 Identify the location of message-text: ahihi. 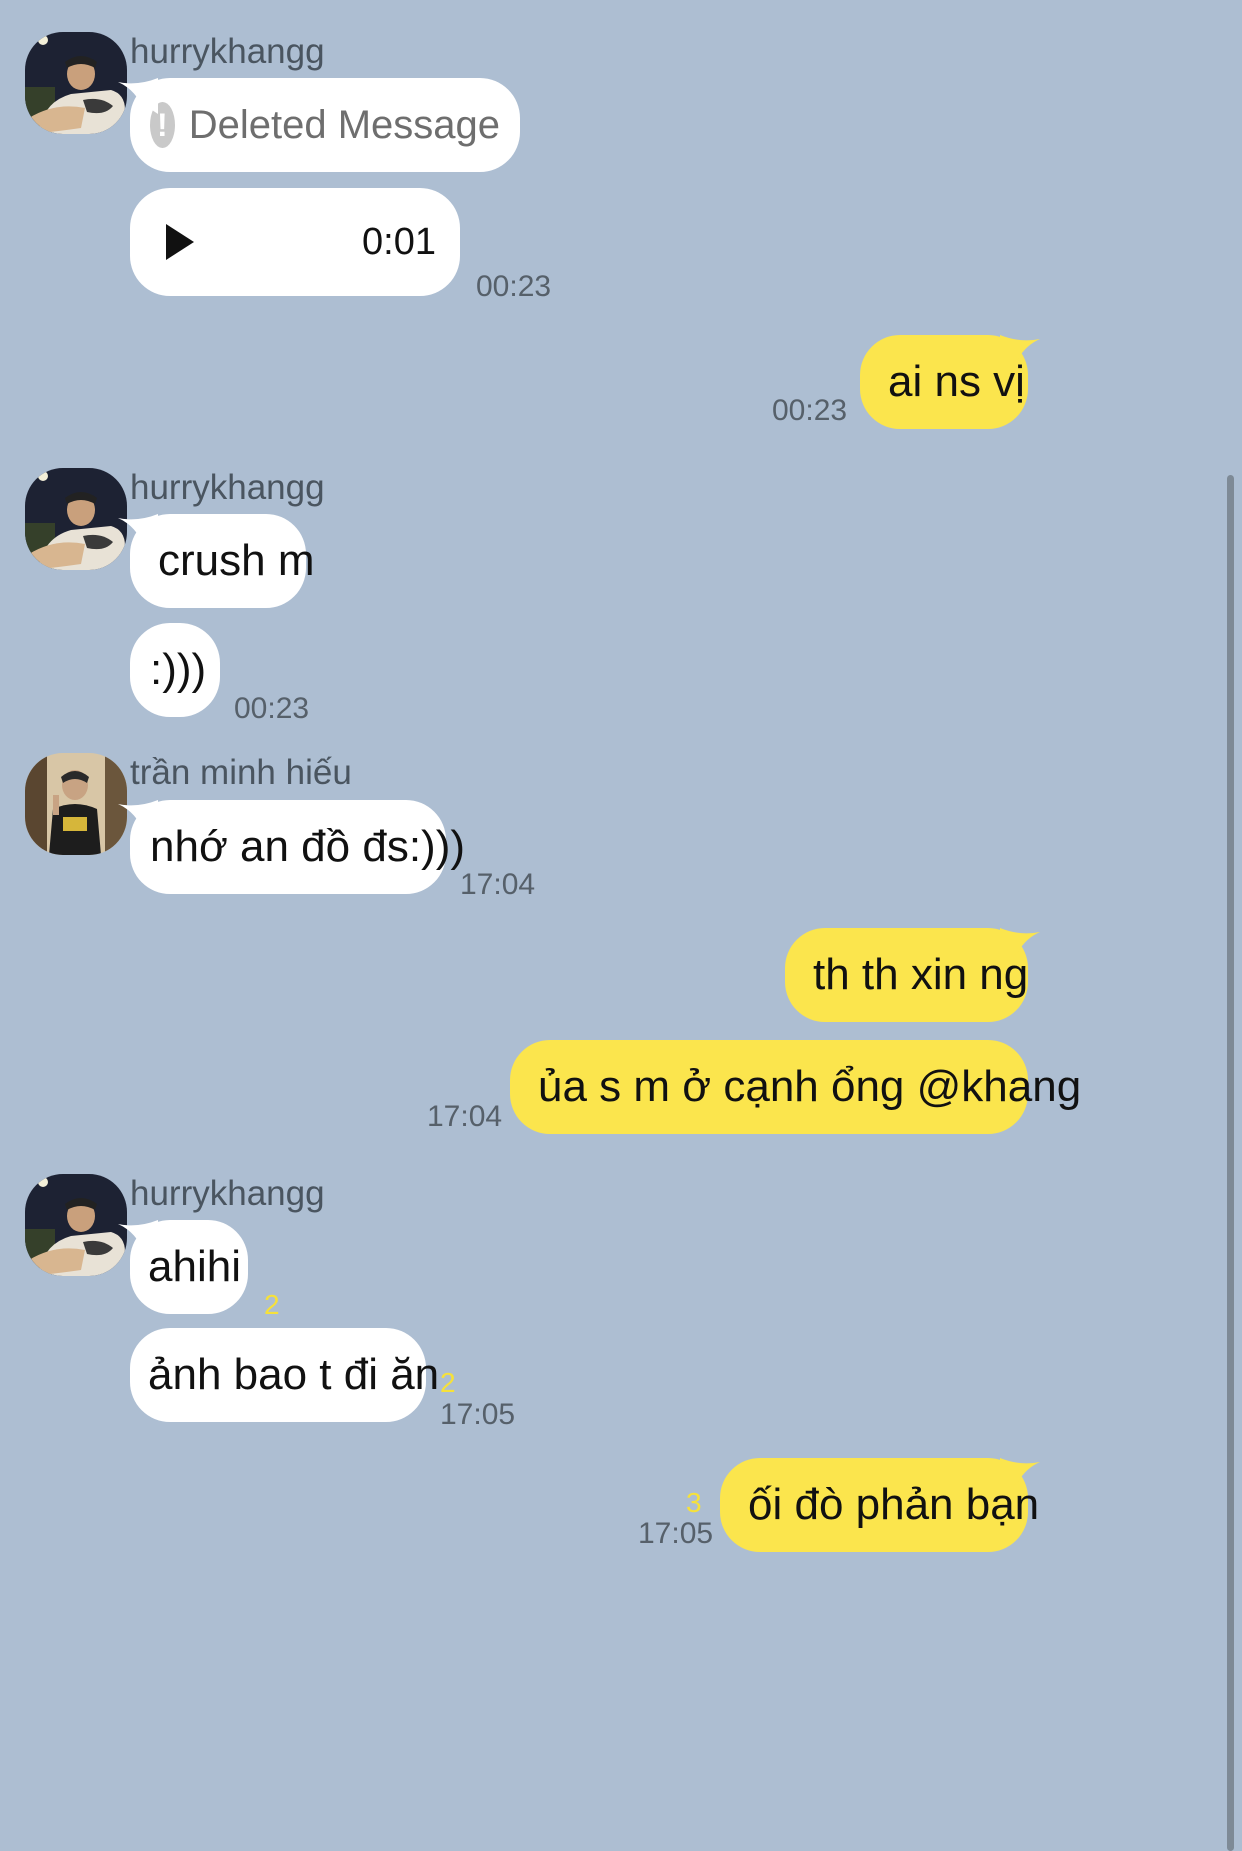
(194, 1266).